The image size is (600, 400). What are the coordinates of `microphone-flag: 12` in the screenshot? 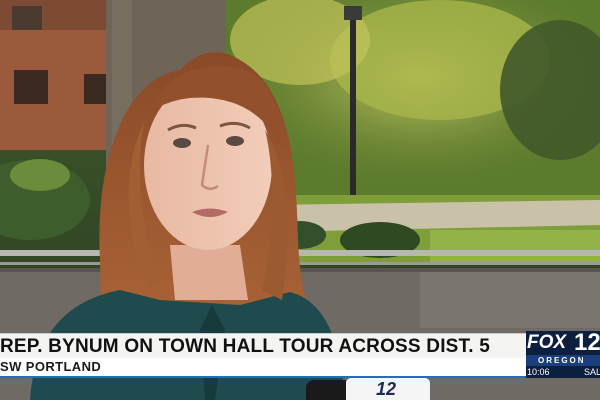 It's located at (388, 389).